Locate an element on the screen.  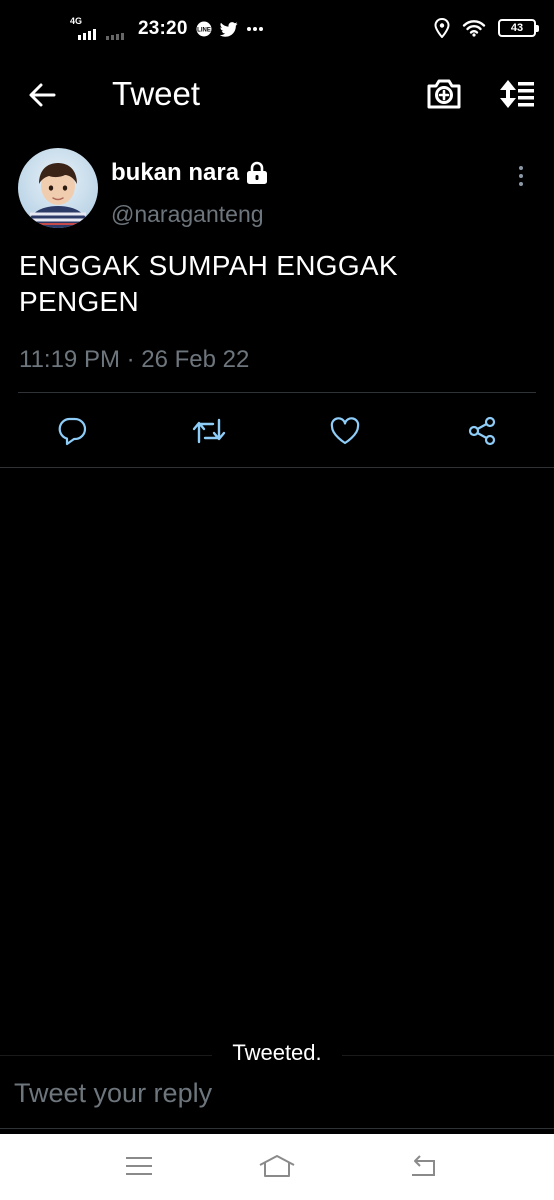
network-type: 4G is located at coordinates (76, 21).